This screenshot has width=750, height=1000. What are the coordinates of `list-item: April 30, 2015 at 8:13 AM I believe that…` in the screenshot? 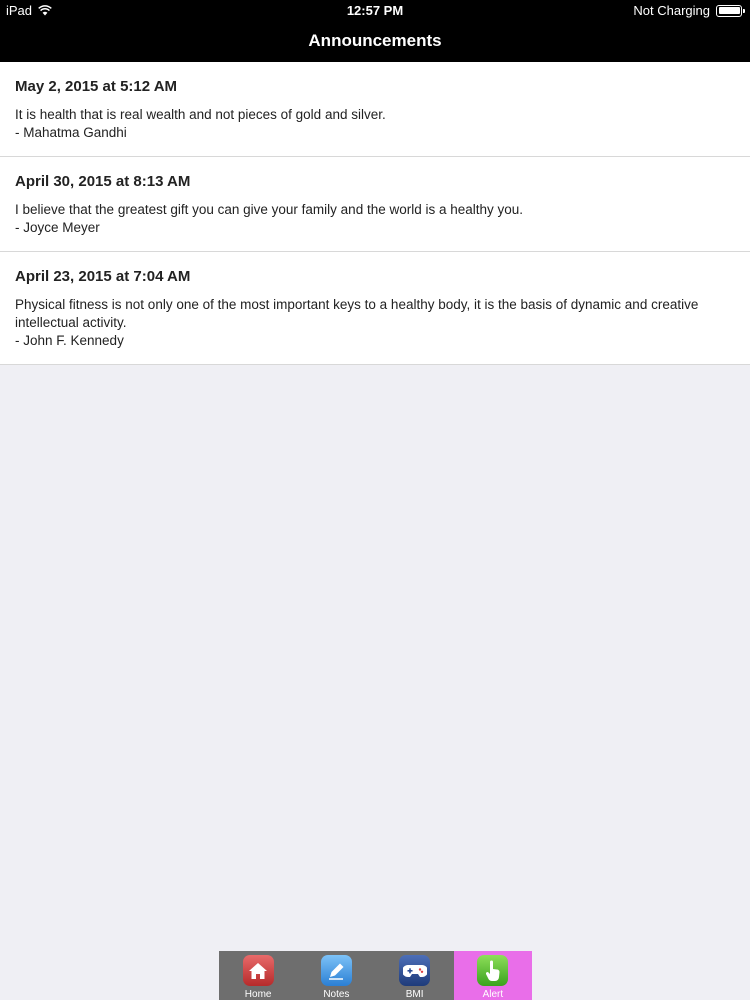 It's located at (375, 204).